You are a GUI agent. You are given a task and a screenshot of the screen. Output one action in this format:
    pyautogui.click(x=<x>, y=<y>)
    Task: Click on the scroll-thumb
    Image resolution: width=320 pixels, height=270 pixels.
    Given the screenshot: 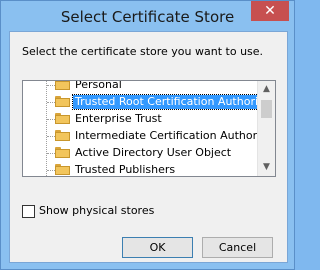 What is the action you would take?
    pyautogui.click(x=266, y=109)
    